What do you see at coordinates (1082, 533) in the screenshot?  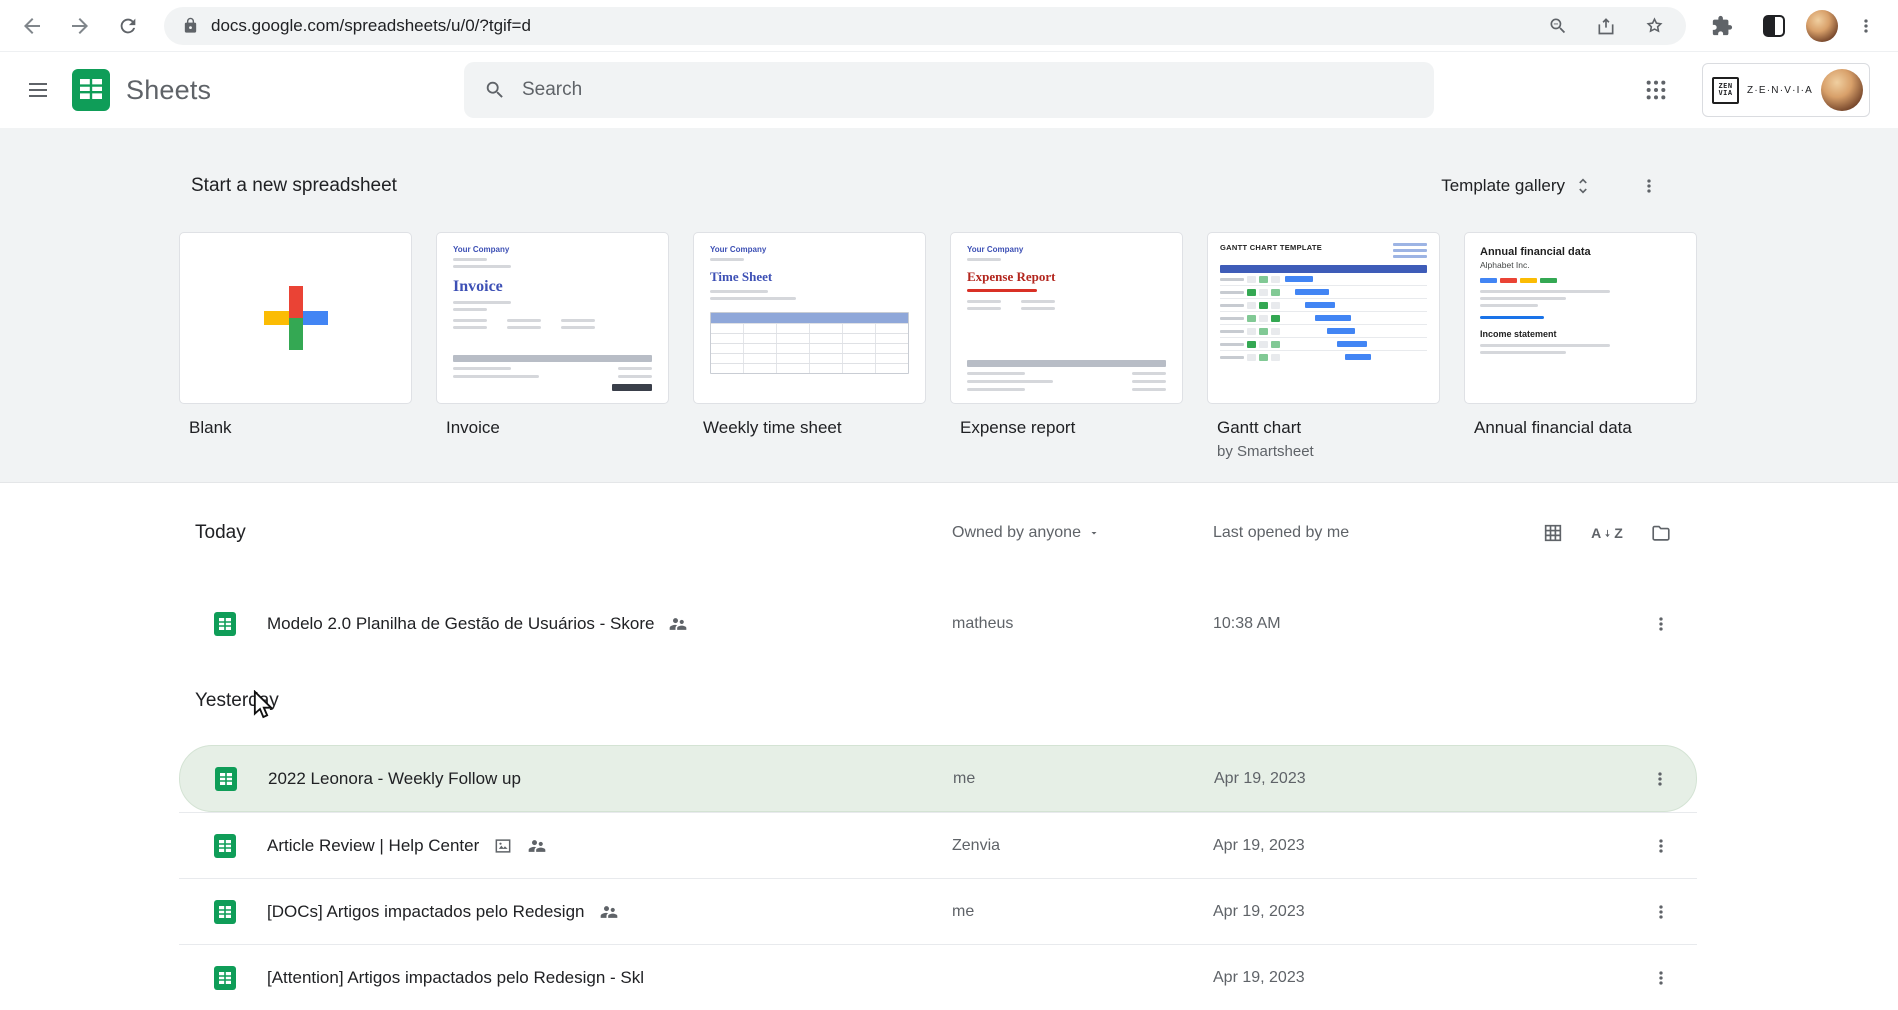 I see `owned-by-anyone-dropdown: Owned by anyone` at bounding box center [1082, 533].